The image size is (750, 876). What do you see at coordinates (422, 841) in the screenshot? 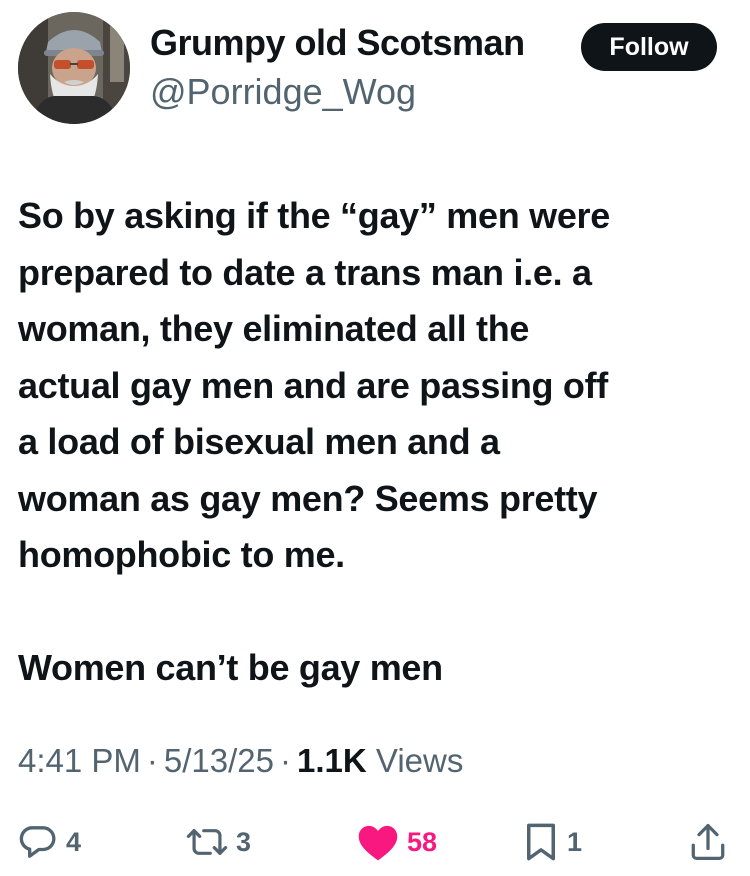
I see `like-count: 58` at bounding box center [422, 841].